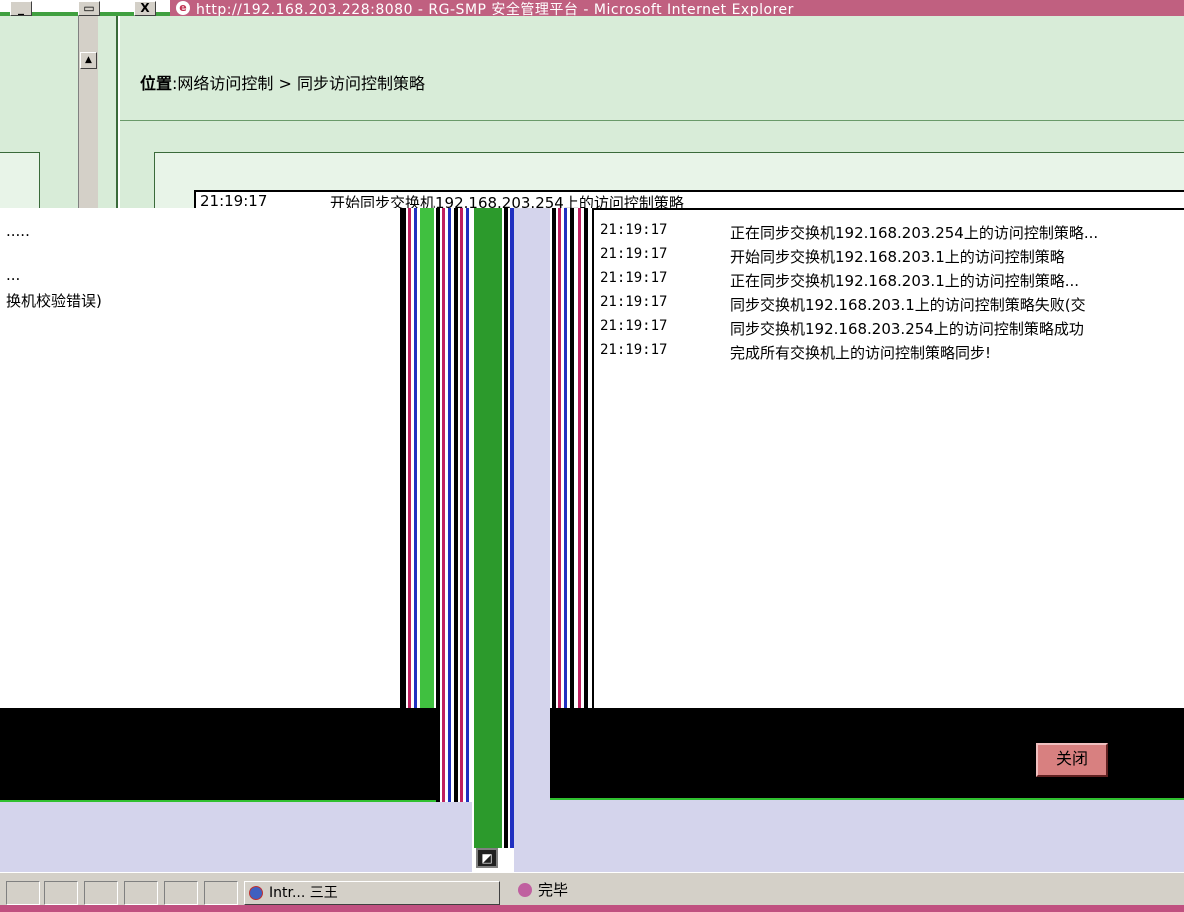 The image size is (1184, 912). What do you see at coordinates (525, 890) in the screenshot?
I see `page-done-icon` at bounding box center [525, 890].